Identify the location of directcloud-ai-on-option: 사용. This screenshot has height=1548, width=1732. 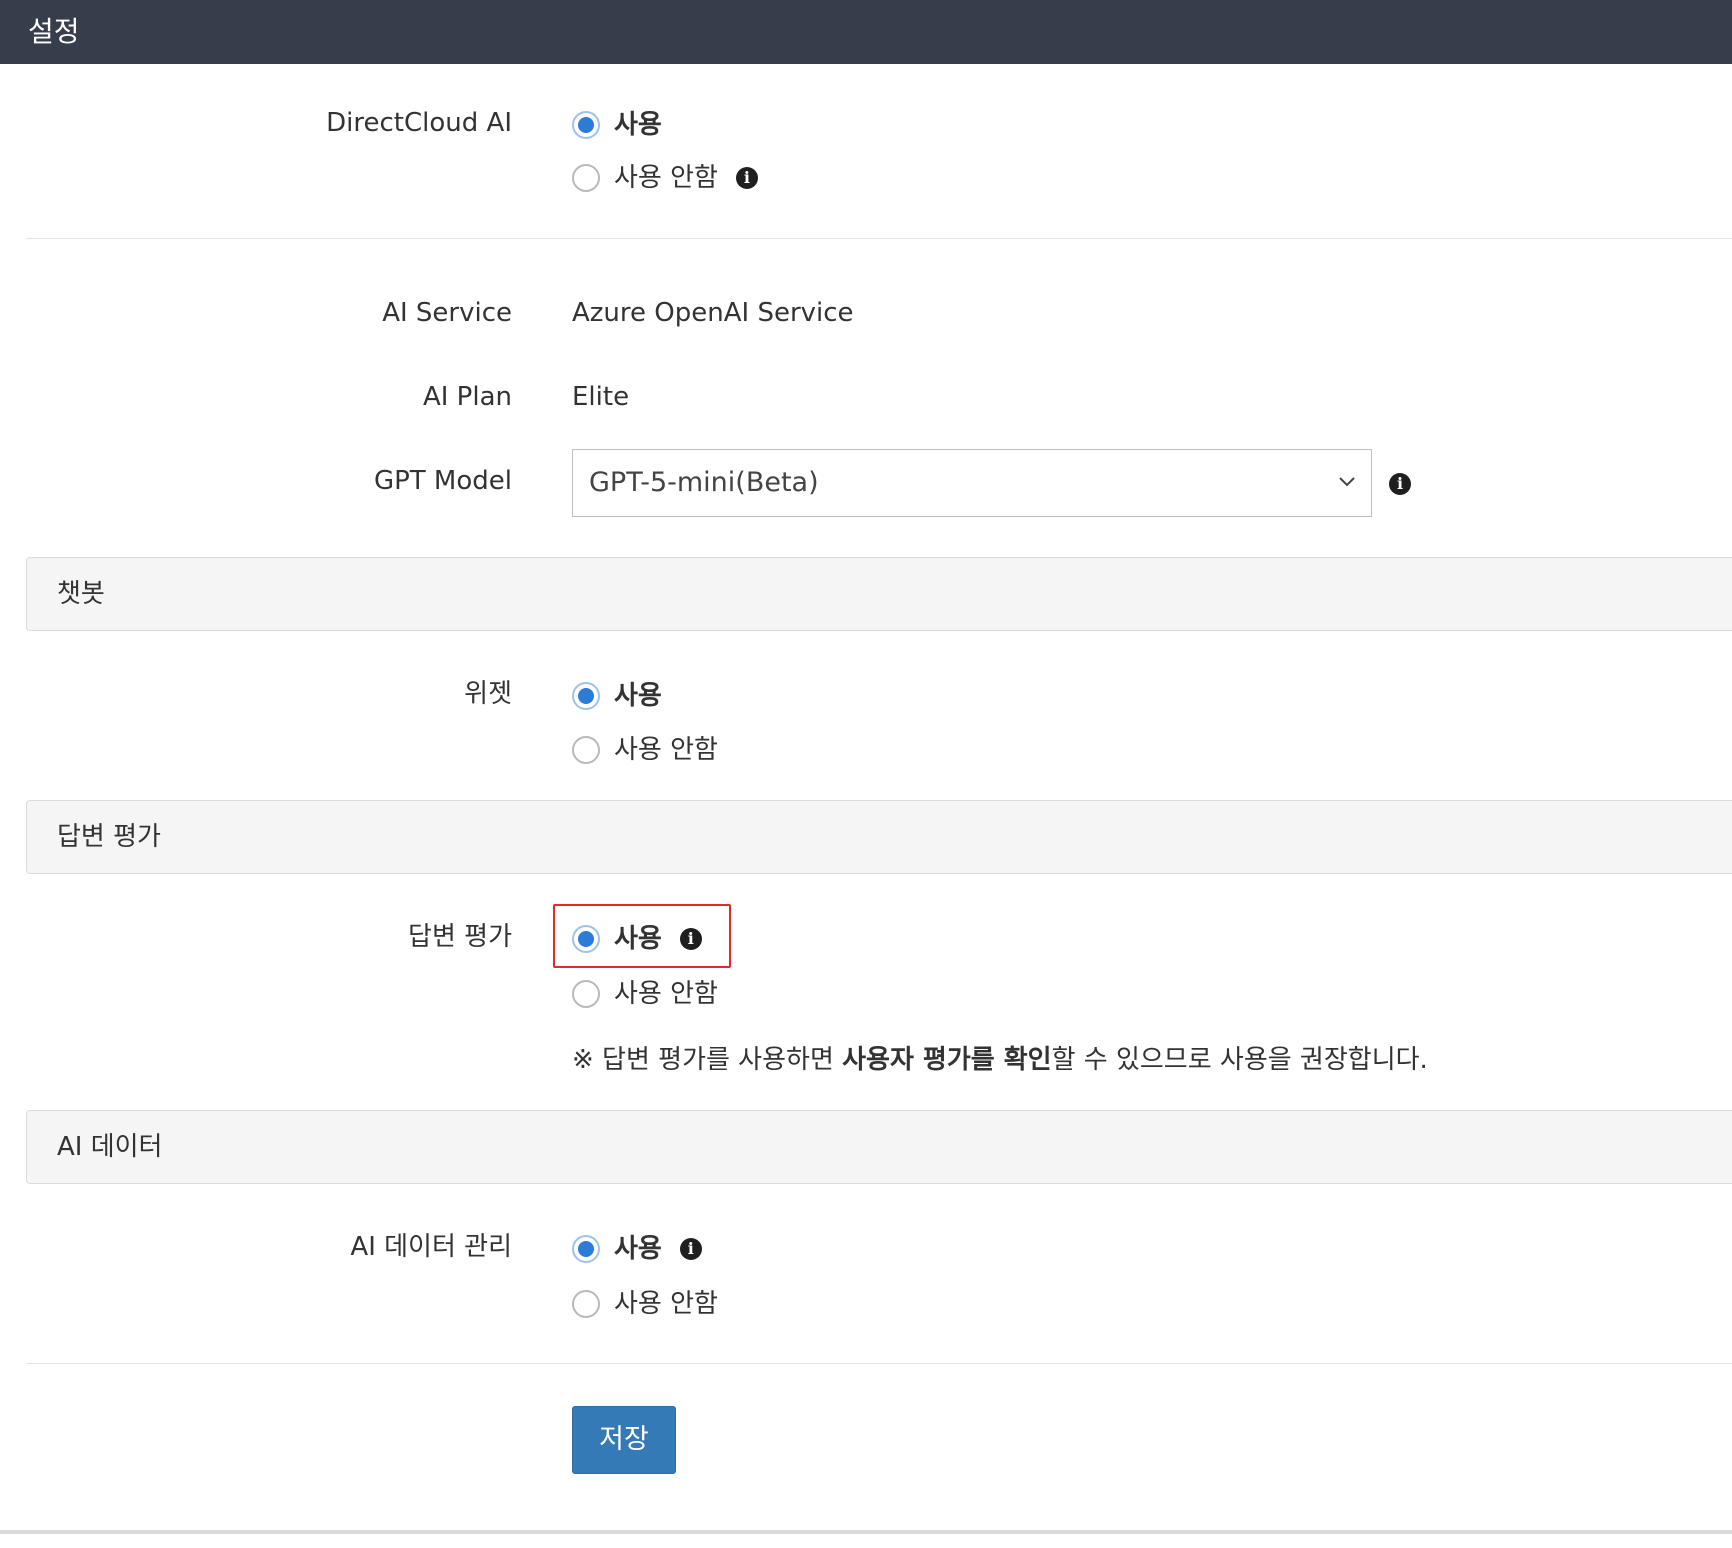
(617, 125).